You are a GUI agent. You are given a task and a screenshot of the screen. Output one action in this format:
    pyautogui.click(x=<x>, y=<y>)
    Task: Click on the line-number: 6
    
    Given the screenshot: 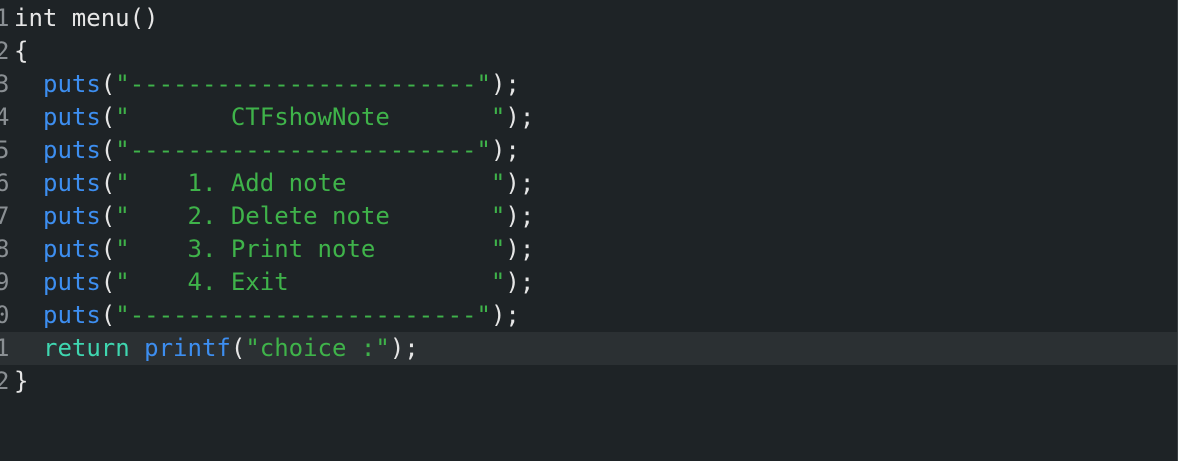 What is the action you would take?
    pyautogui.click(x=5, y=183)
    